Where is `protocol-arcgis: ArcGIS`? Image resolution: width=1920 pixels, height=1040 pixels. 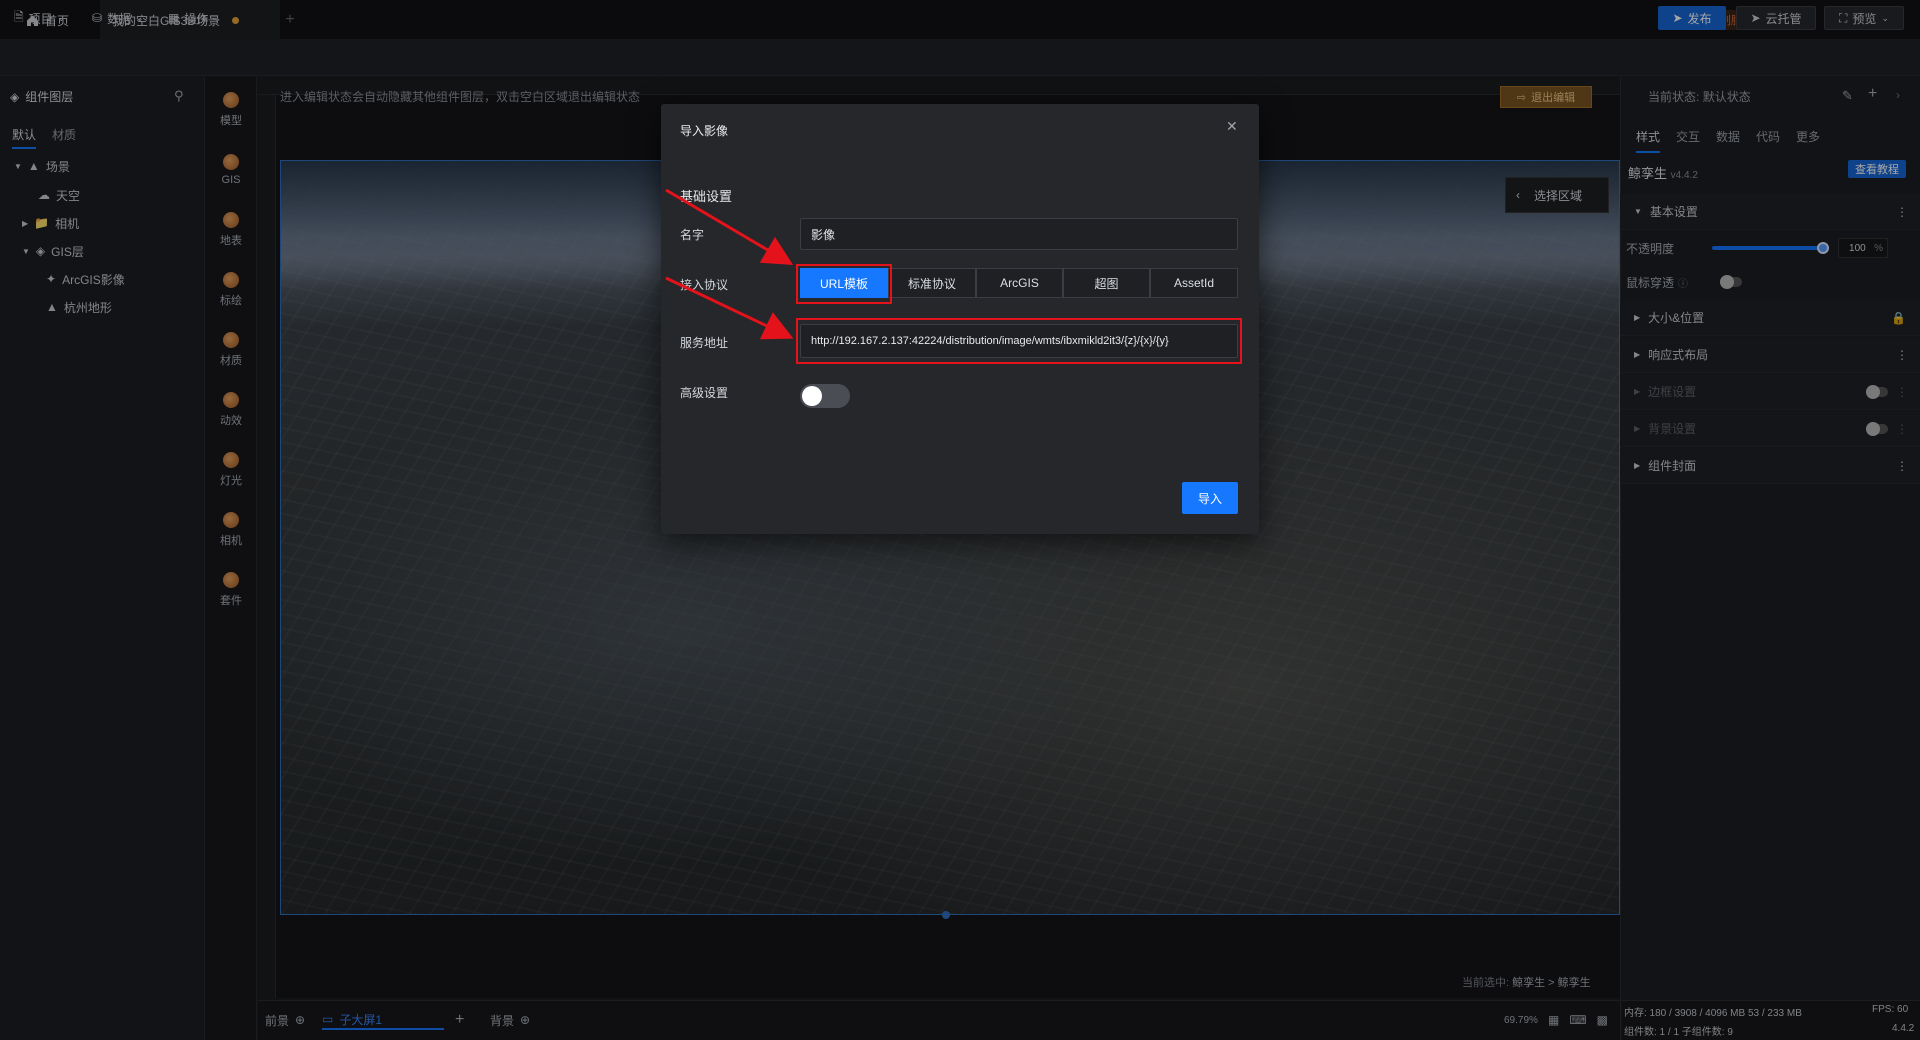 protocol-arcgis: ArcGIS is located at coordinates (1019, 283).